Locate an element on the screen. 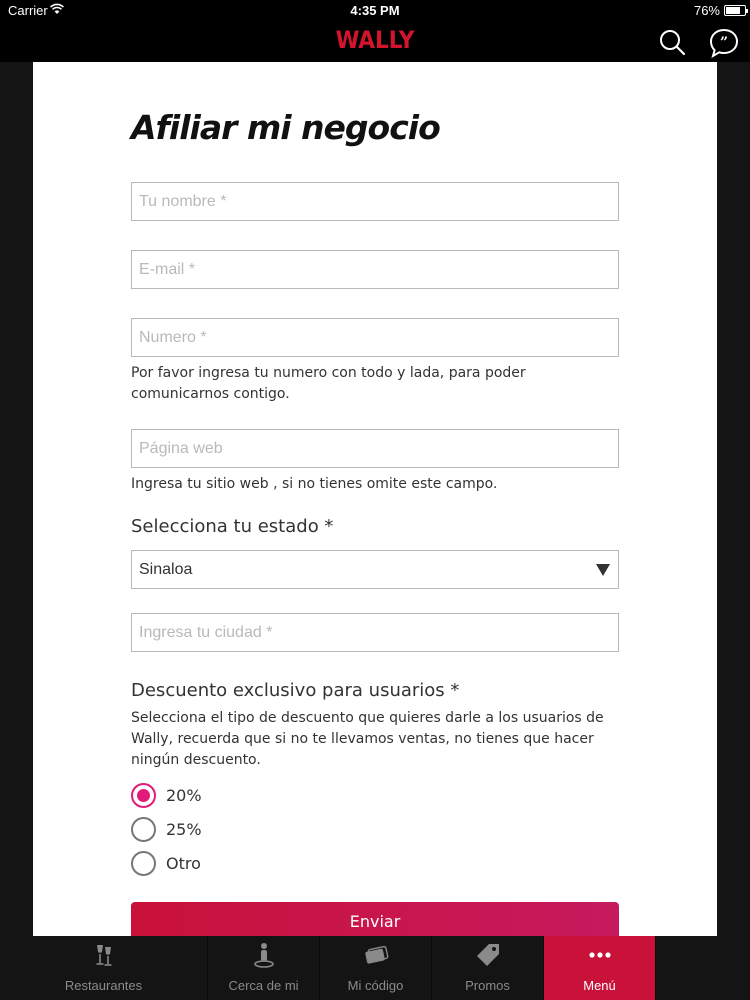 The height and width of the screenshot is (1000, 750). tab-cerca-de-mi: Cerca de mi is located at coordinates (264, 968).